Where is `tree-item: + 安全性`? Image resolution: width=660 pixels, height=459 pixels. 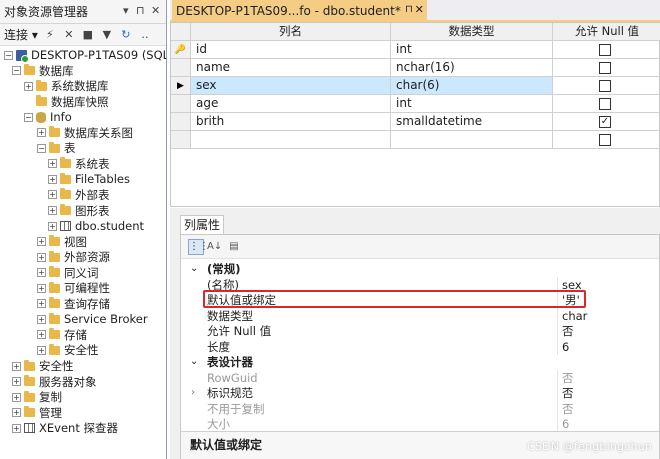
tree-item: + 安全性 is located at coordinates (43, 366).